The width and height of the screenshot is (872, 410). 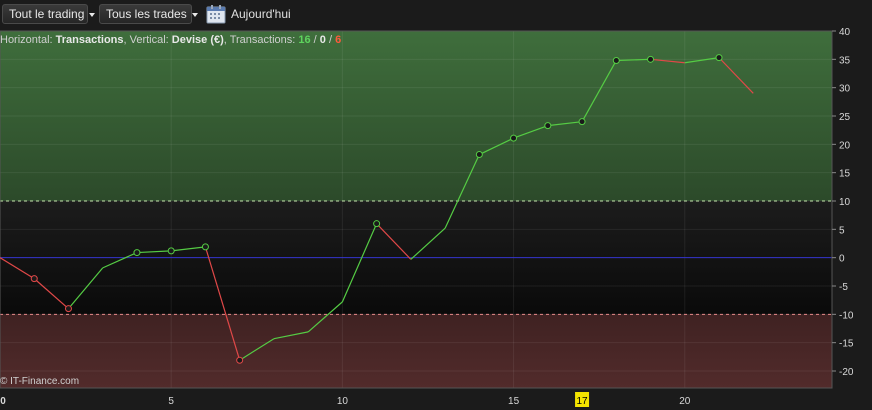 What do you see at coordinates (197, 40) in the screenshot?
I see `vertical-axis-name: Devise (€)` at bounding box center [197, 40].